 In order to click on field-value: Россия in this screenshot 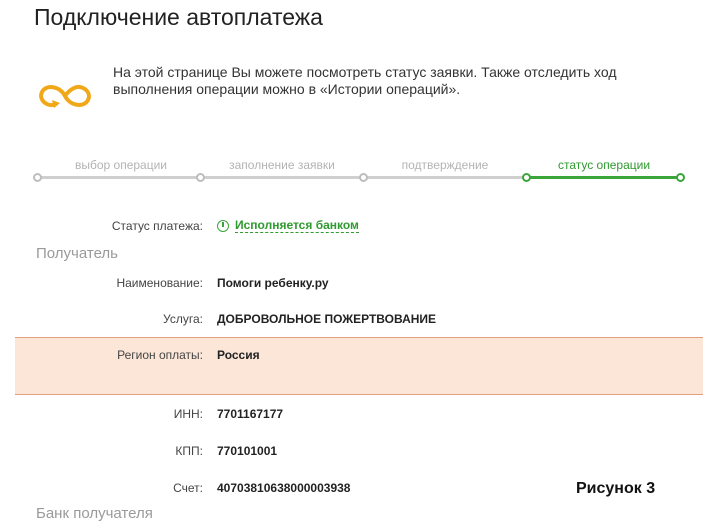, I will do `click(238, 355)`.